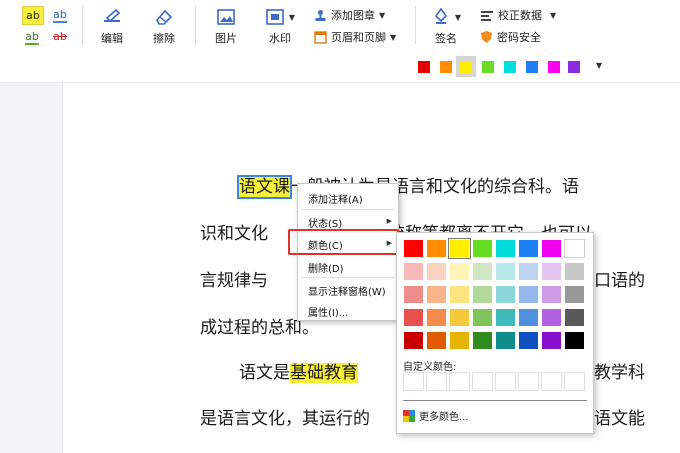 The height and width of the screenshot is (453, 680). Describe the element at coordinates (518, 15) in the screenshot. I see `proofread-button: 校正数据 ▼` at that location.